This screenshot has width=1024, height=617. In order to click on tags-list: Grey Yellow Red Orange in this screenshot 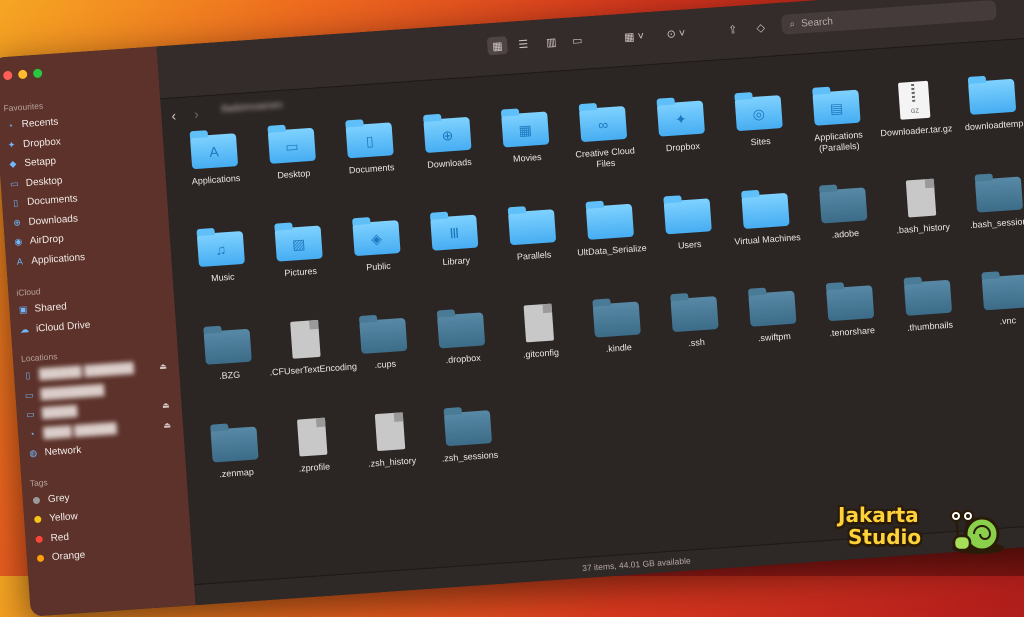, I will do `click(107, 524)`.